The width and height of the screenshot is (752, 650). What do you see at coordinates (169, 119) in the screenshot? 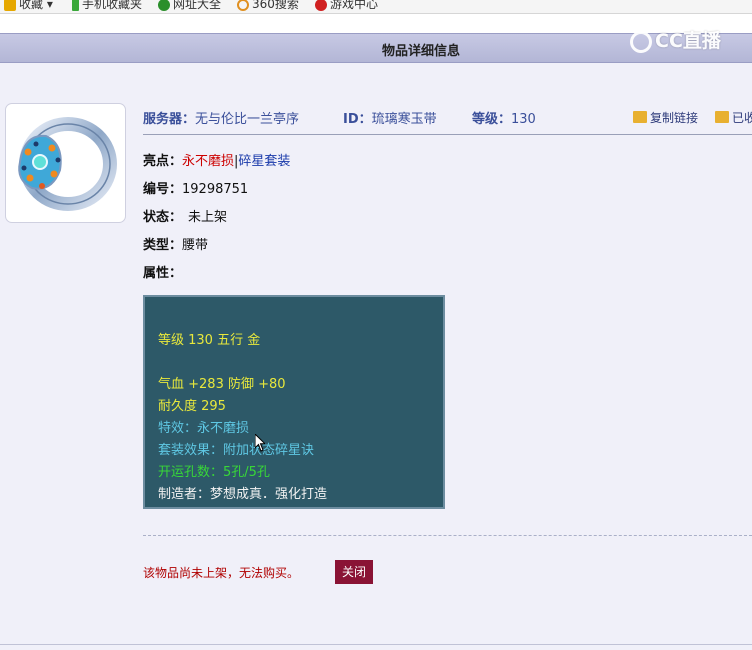
I see `server-label: 服务器：` at bounding box center [169, 119].